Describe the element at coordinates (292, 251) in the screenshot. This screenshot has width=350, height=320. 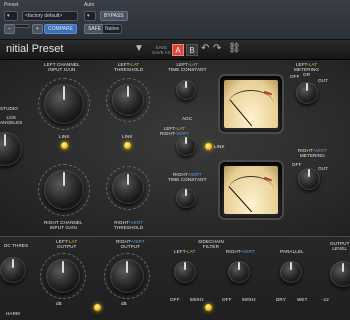
I see `parallel-label: PARALLEL` at that location.